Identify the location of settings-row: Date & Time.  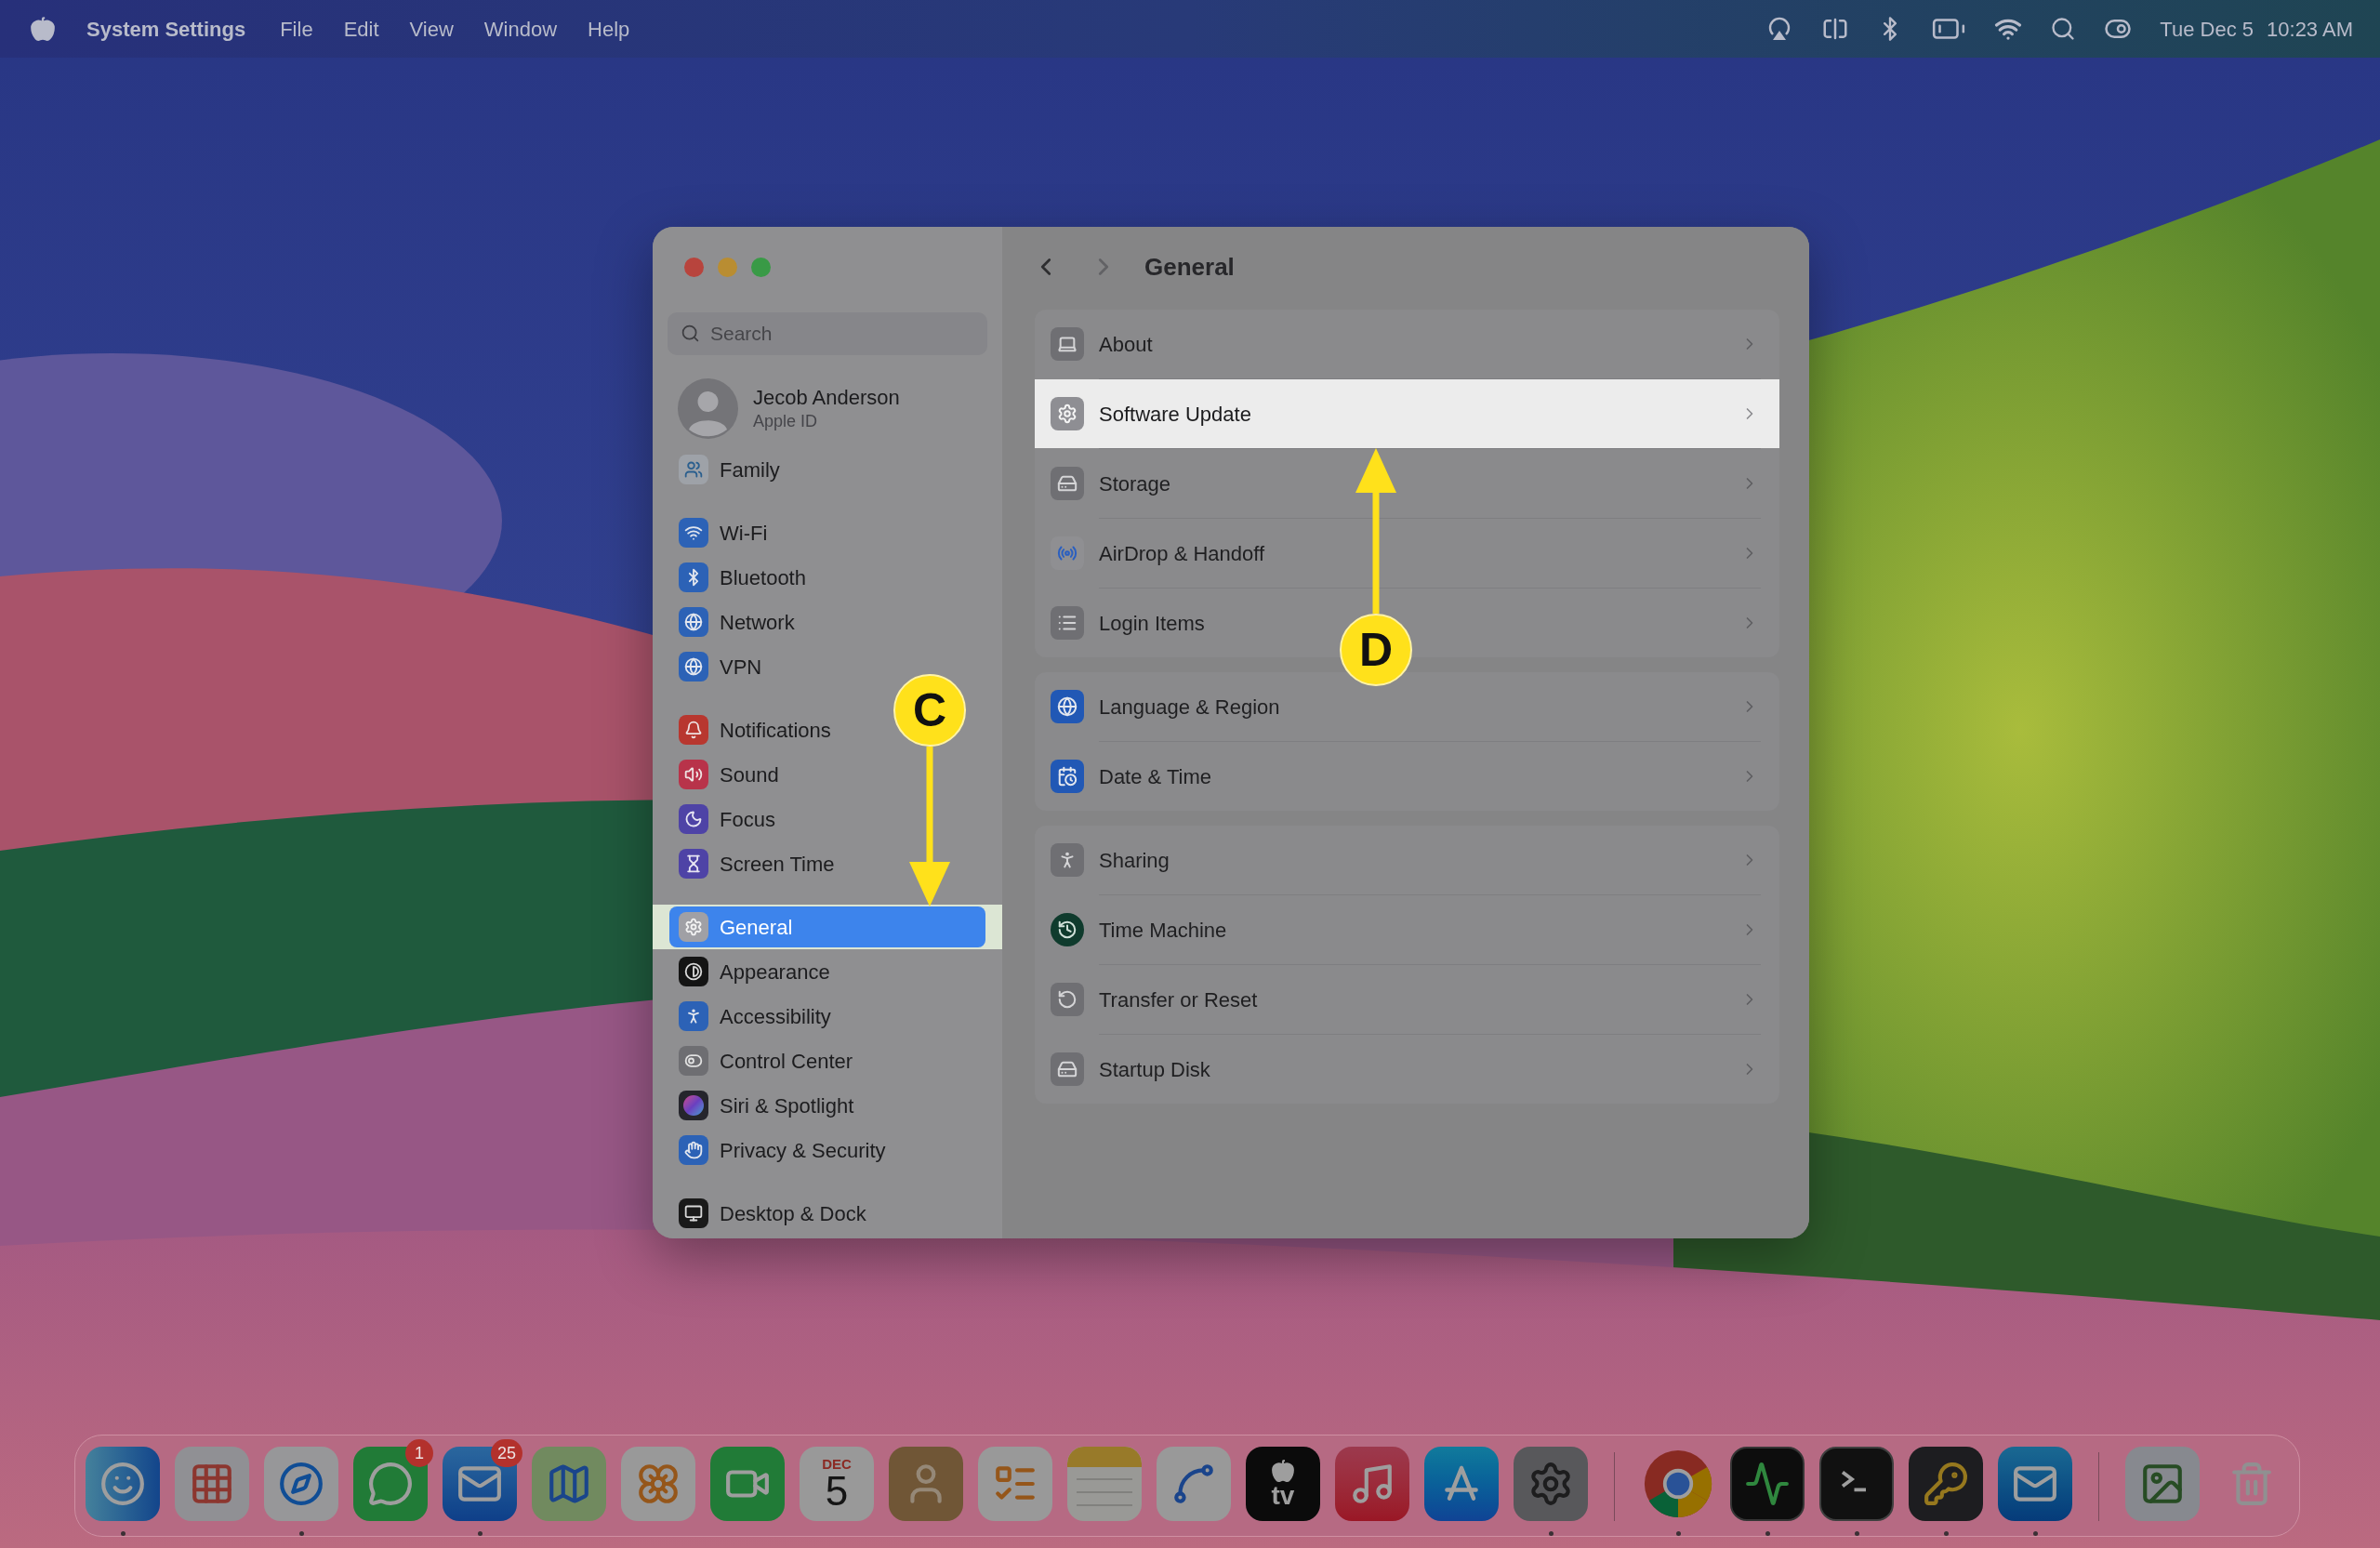
(1407, 776).